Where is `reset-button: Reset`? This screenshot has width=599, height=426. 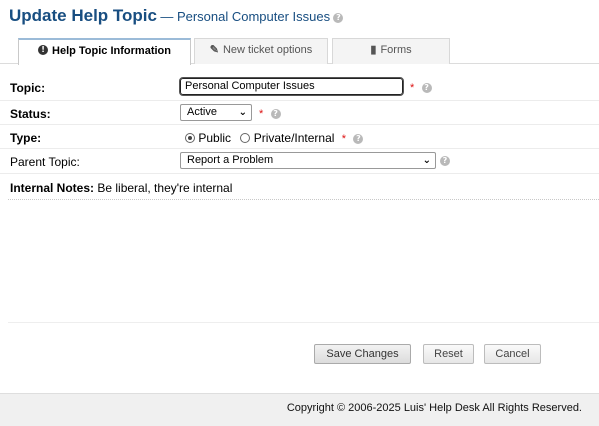 reset-button: Reset is located at coordinates (448, 354).